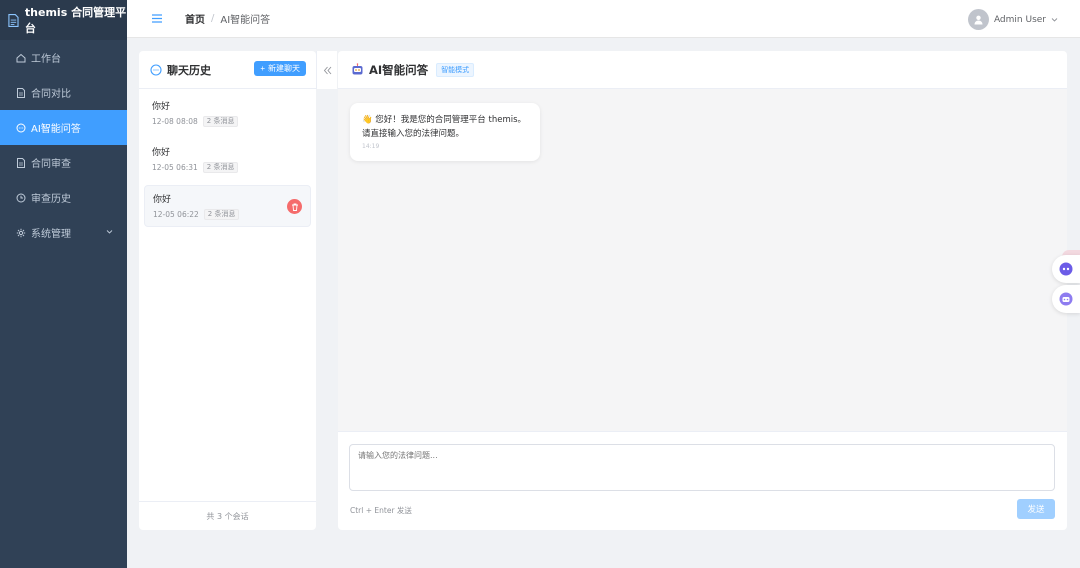 The width and height of the screenshot is (1080, 568). What do you see at coordinates (195, 18) in the screenshot?
I see `breadcrumb-home: 首页` at bounding box center [195, 18].